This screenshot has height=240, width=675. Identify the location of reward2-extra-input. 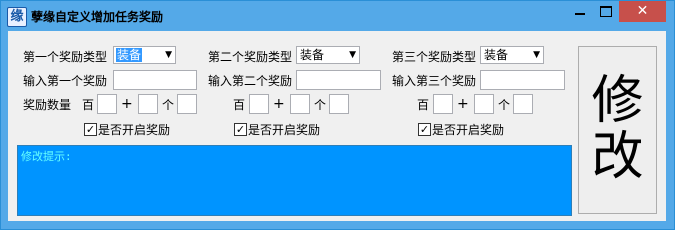
(339, 104).